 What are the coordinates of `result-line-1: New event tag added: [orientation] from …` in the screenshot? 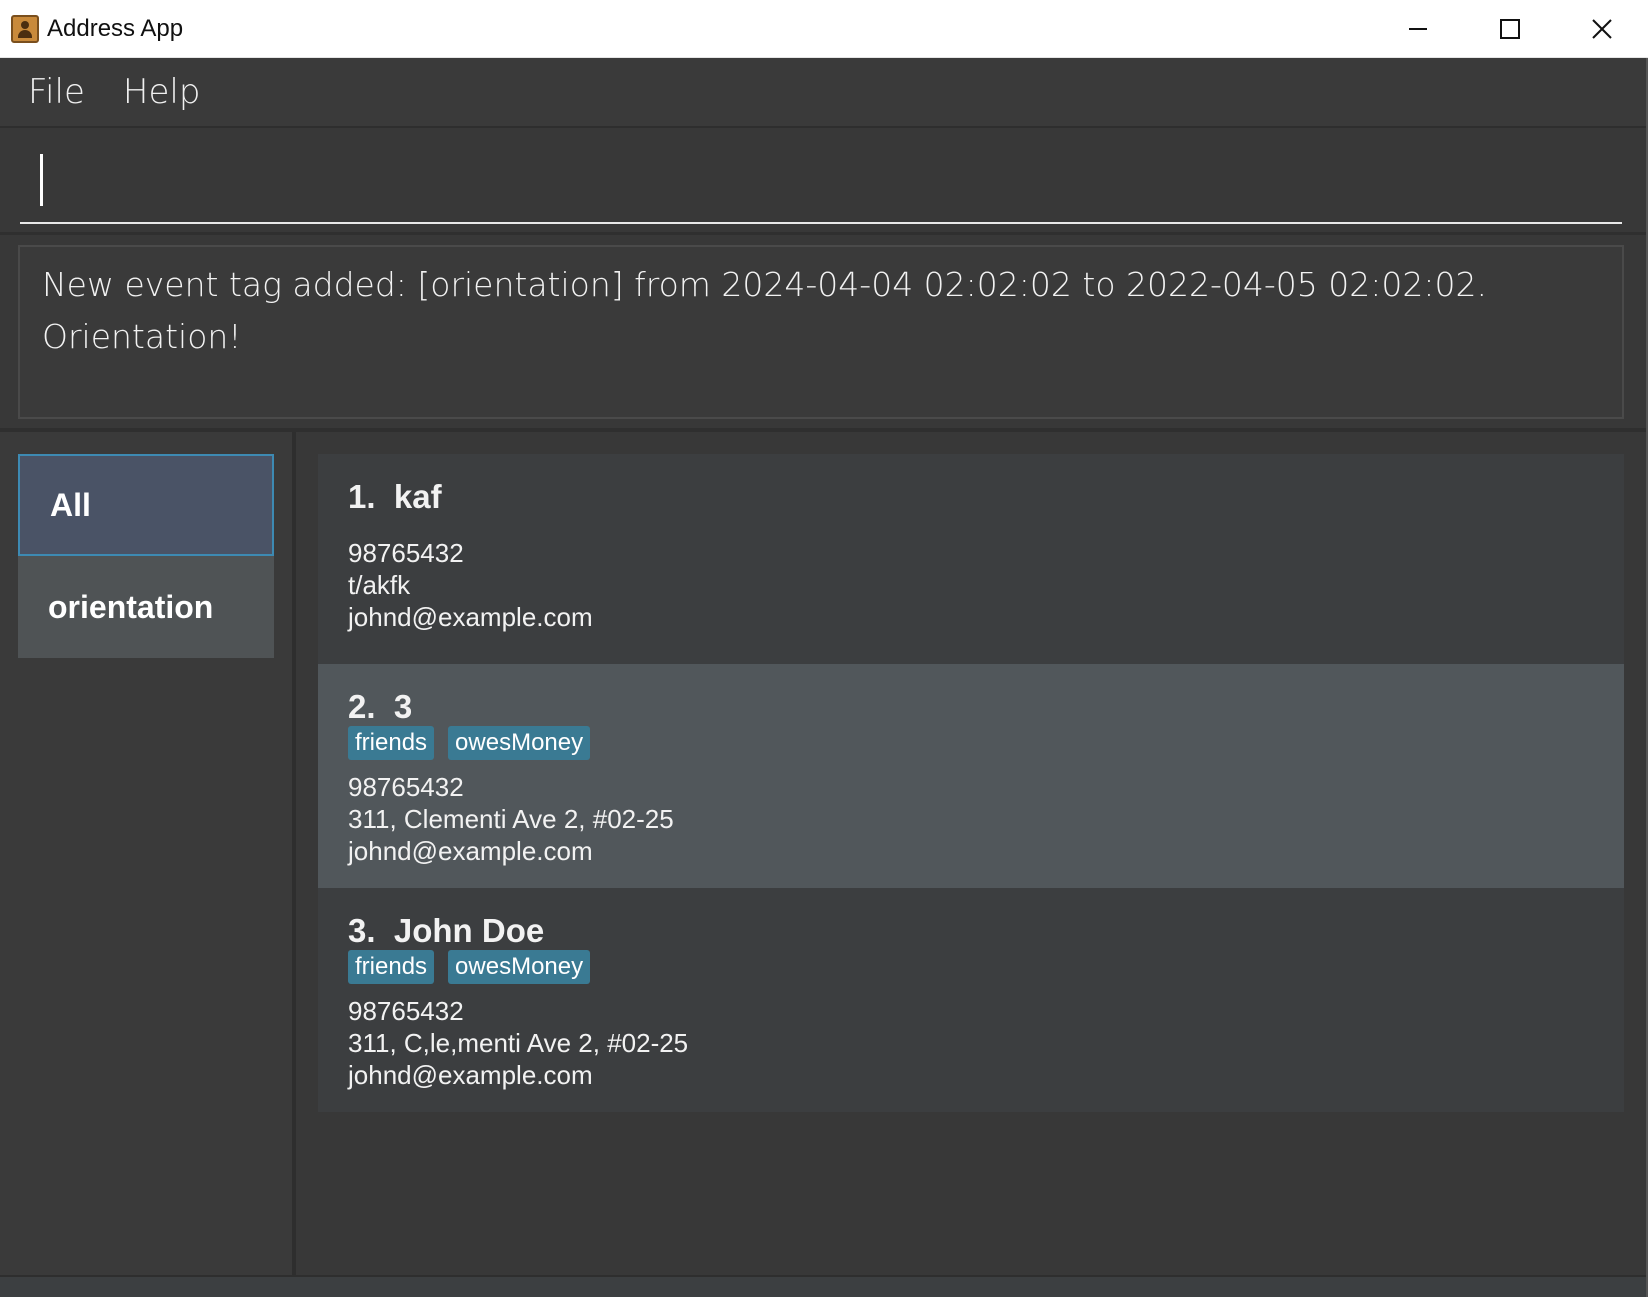 It's located at (764, 284).